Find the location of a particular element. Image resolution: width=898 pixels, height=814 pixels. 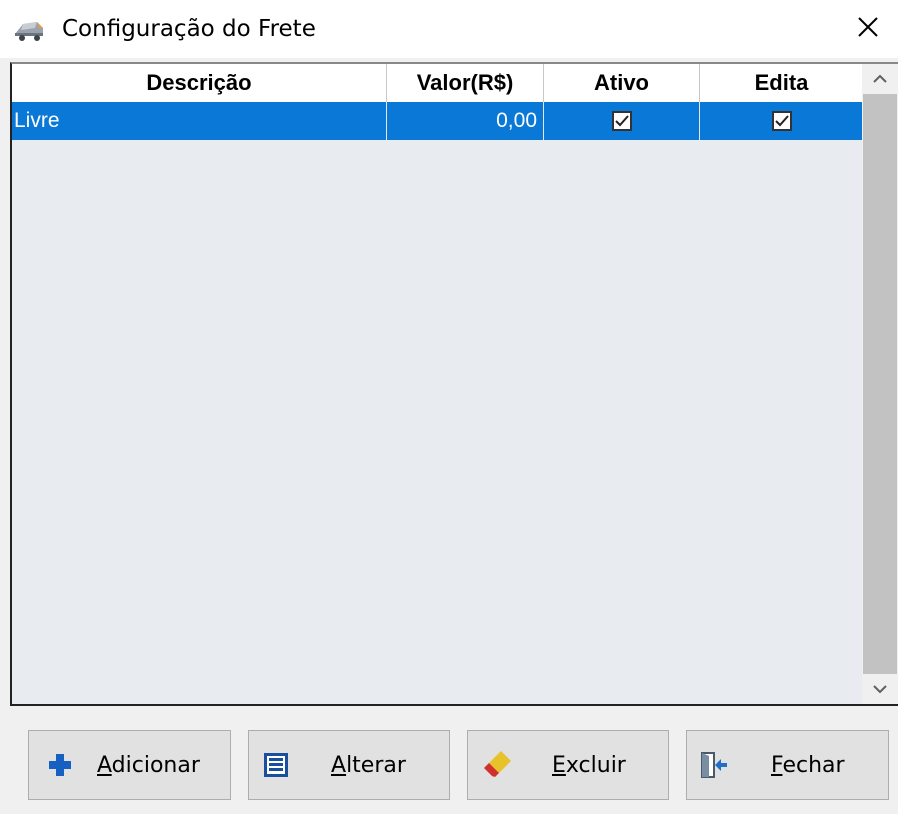

window-title: Configuração do Frete is located at coordinates (189, 29).